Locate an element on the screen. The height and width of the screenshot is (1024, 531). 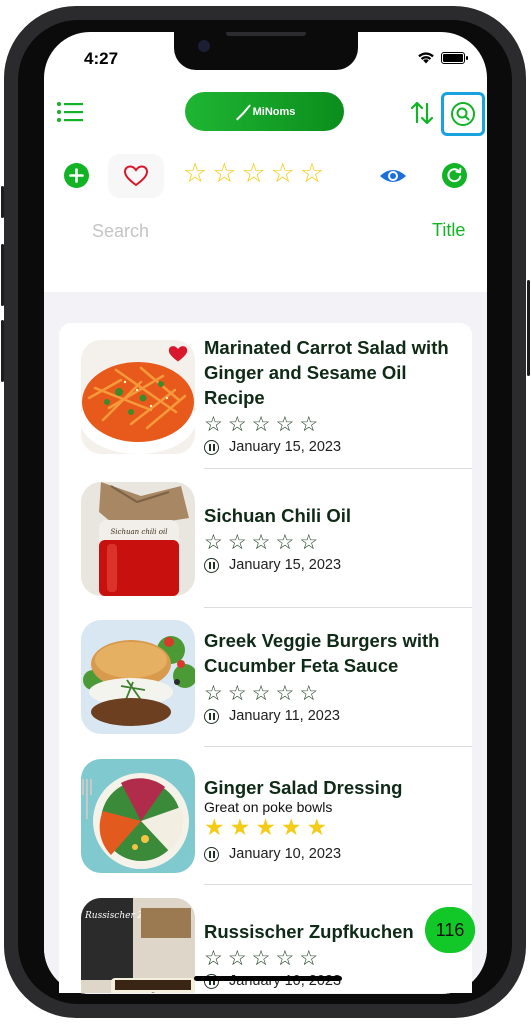
volume-down-button is located at coordinates (2, 351).